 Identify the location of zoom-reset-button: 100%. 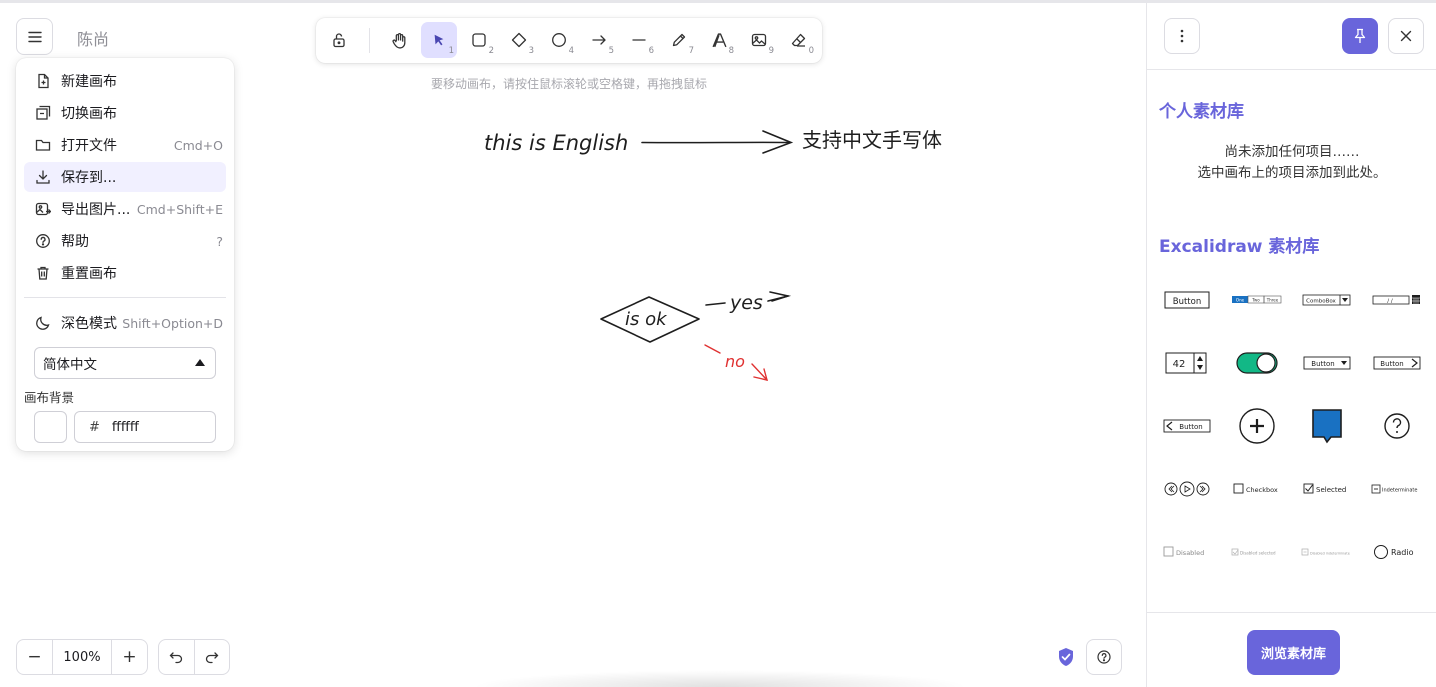
(82, 657).